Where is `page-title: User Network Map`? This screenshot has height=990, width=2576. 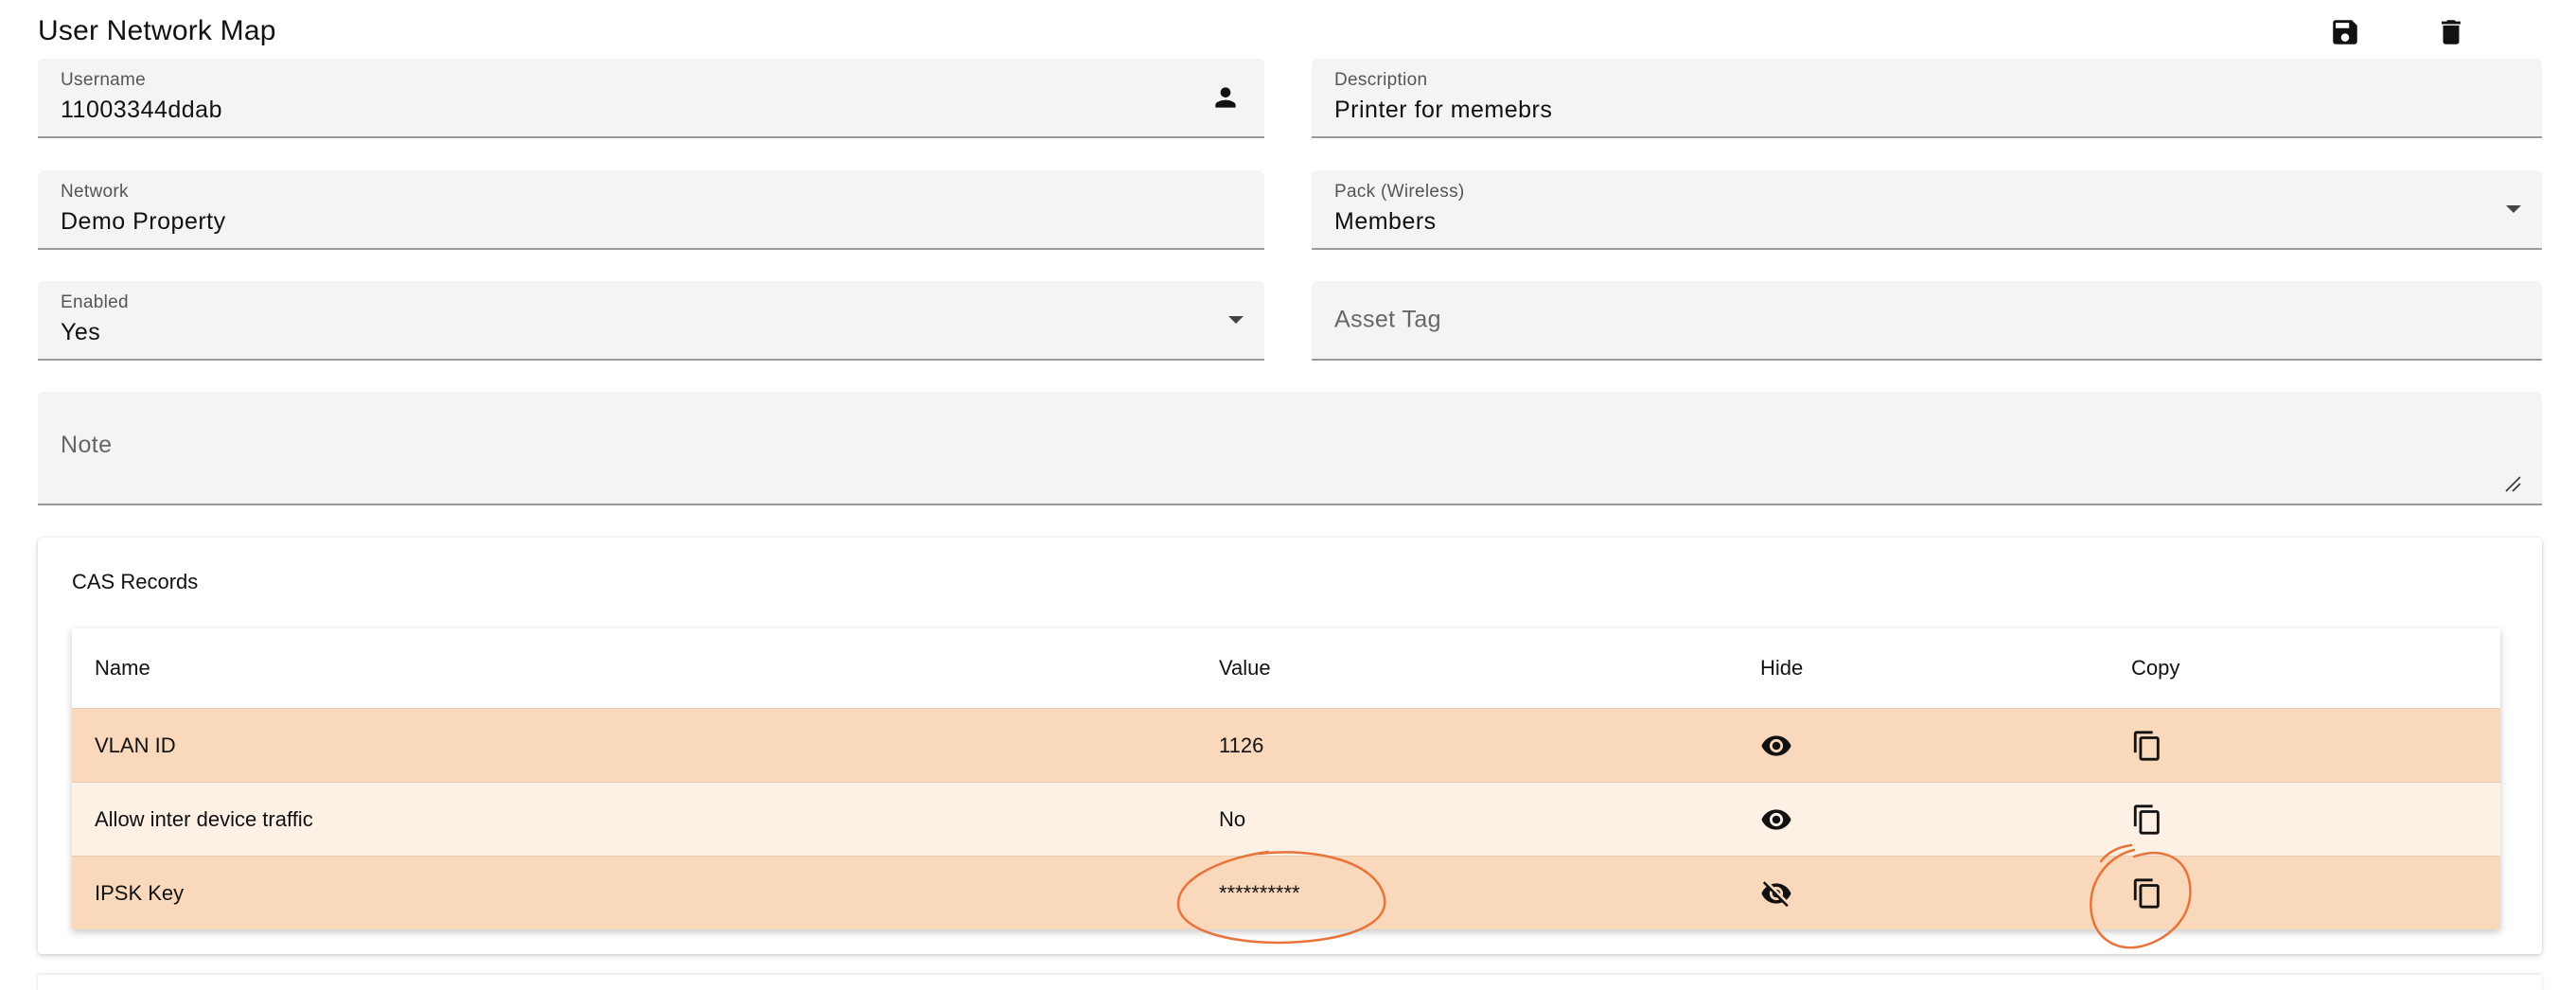
page-title: User Network Map is located at coordinates (157, 30).